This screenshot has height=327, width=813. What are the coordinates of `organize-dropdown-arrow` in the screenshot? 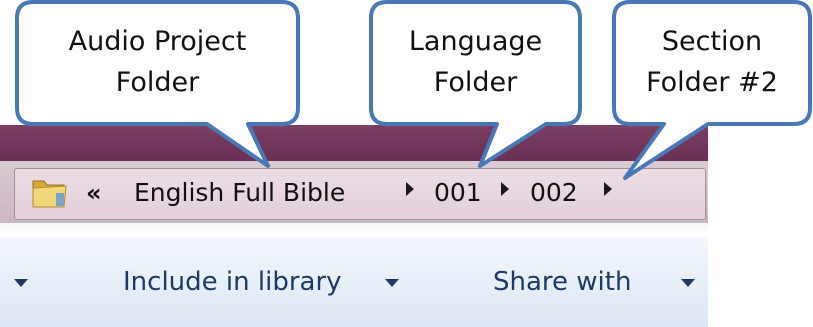 It's located at (21, 283).